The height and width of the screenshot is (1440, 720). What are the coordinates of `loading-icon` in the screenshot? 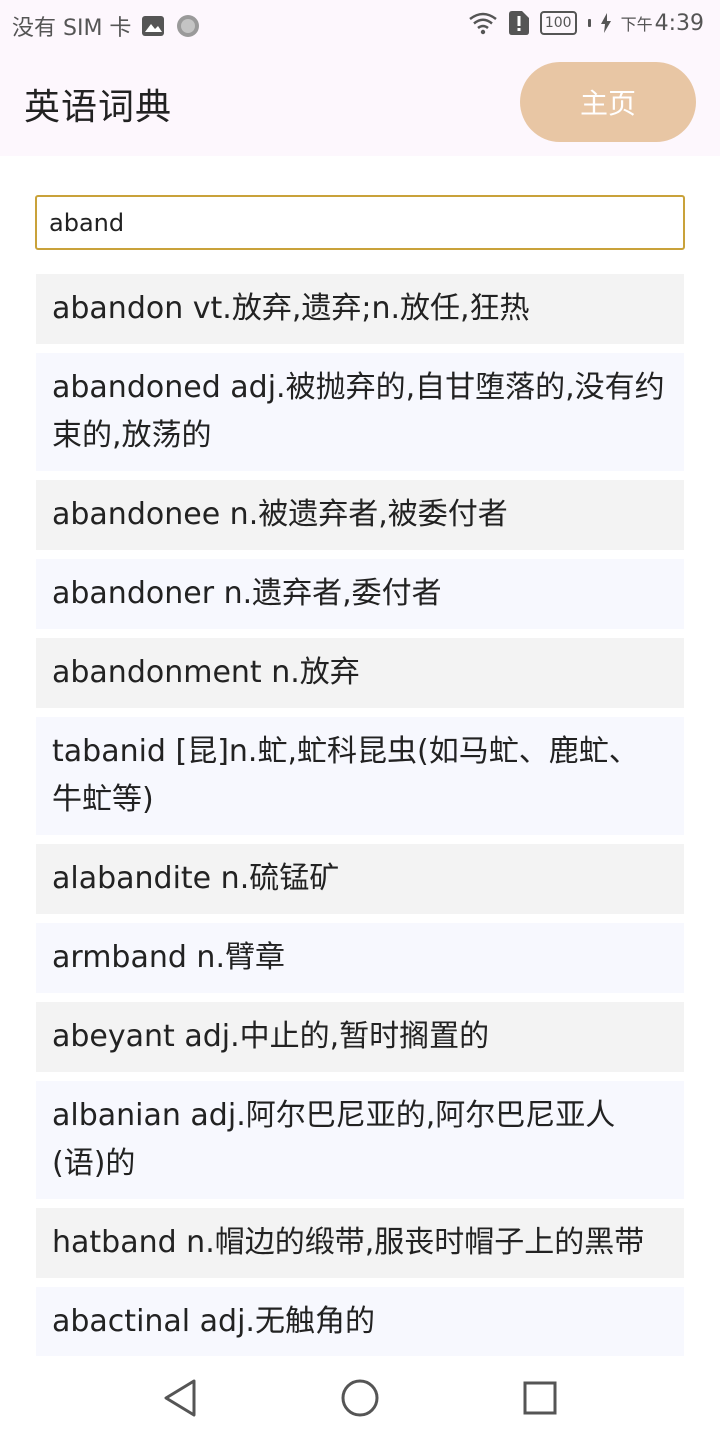 It's located at (188, 26).